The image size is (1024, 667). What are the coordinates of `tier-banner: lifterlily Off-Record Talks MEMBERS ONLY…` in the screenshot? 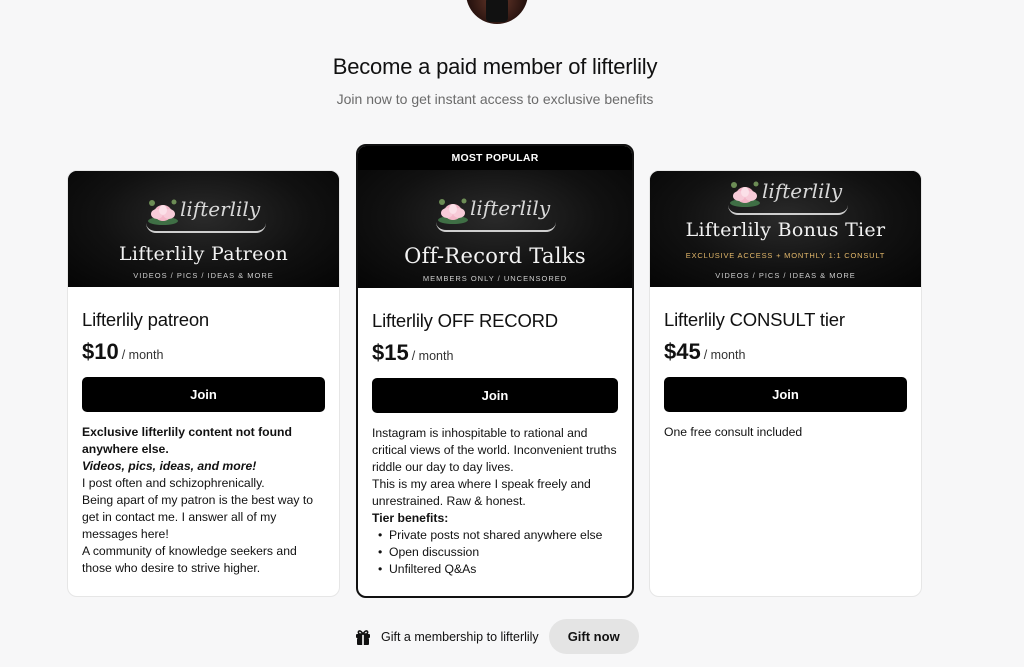 It's located at (495, 229).